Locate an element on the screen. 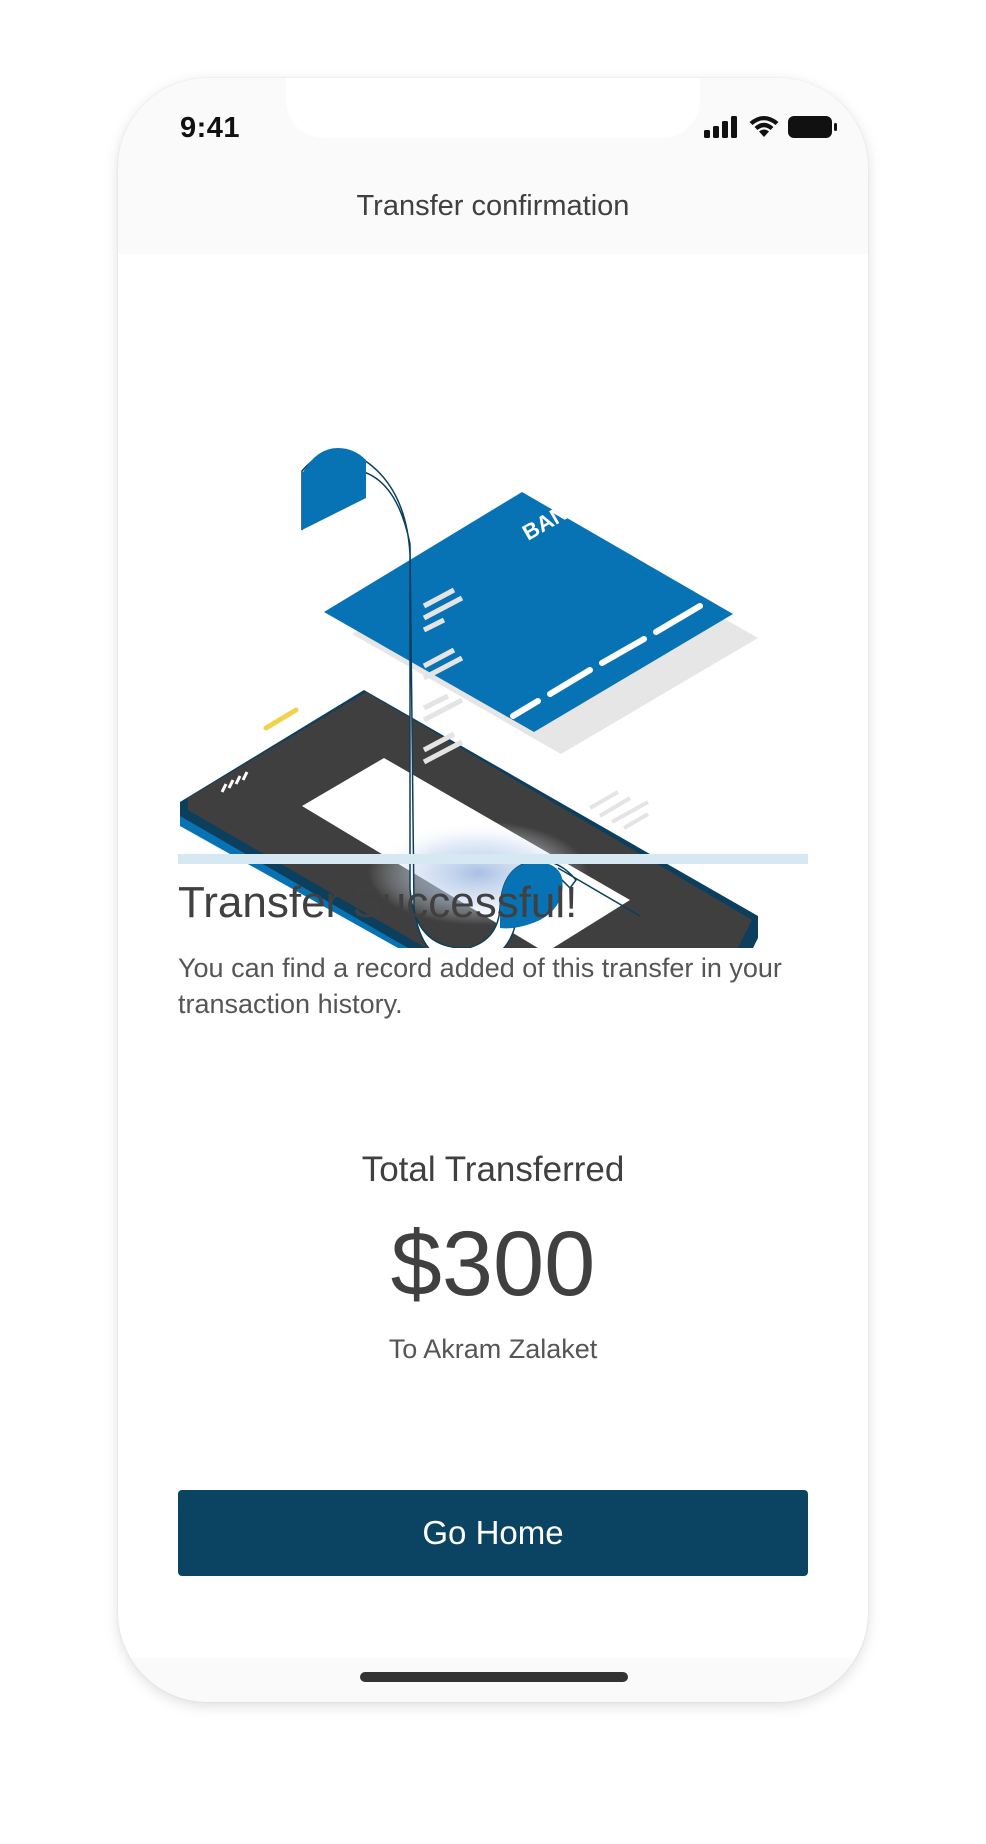 This screenshot has width=986, height=1844. go-home-button: Go Home is located at coordinates (493, 1533).